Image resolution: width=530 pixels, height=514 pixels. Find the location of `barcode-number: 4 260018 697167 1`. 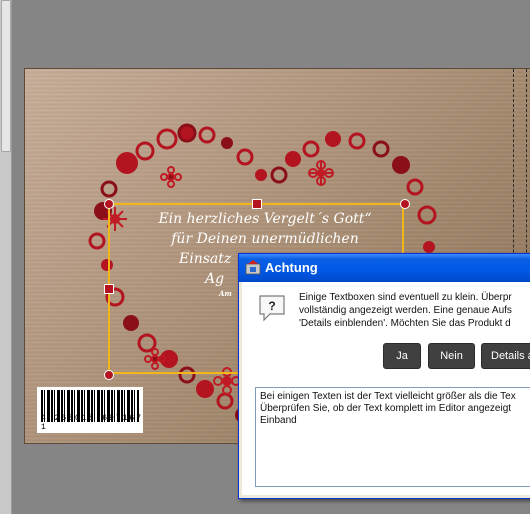

barcode-number: 4 260018 697167 1 is located at coordinates (92, 423).